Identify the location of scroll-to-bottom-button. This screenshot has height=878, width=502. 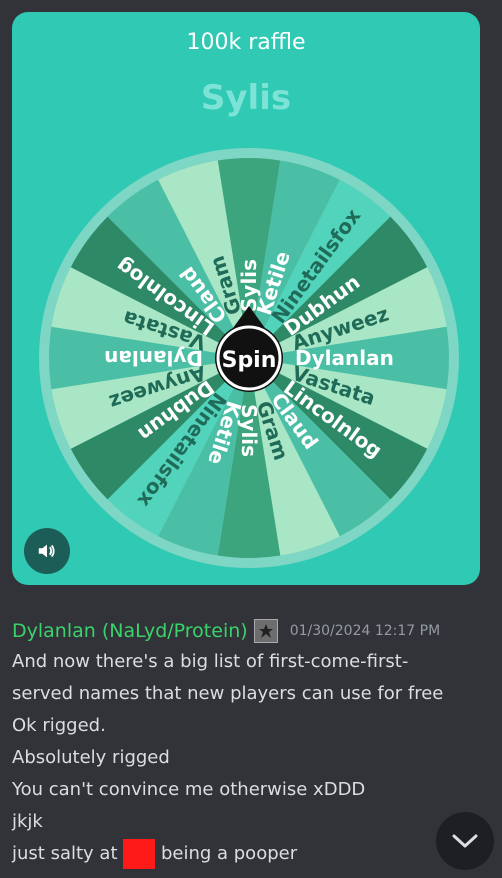
(465, 841).